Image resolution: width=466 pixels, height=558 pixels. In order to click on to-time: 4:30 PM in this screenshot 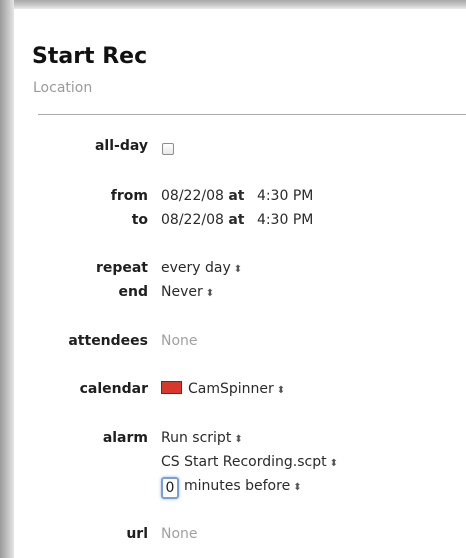, I will do `click(285, 220)`.